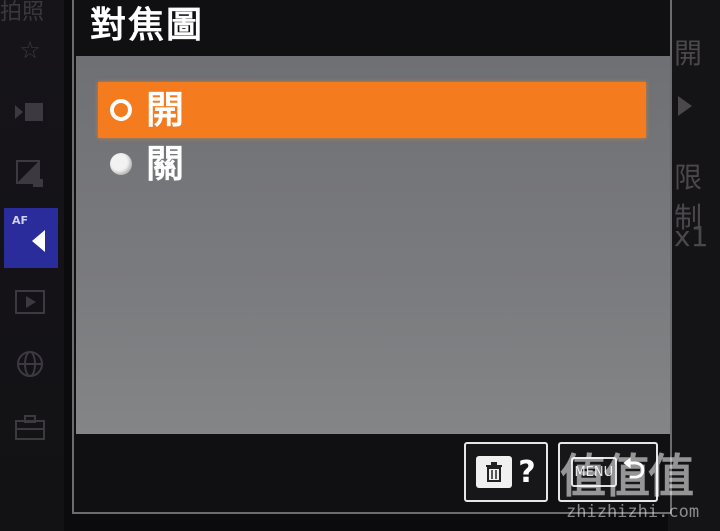  What do you see at coordinates (30, 174) in the screenshot?
I see `exposure-icon` at bounding box center [30, 174].